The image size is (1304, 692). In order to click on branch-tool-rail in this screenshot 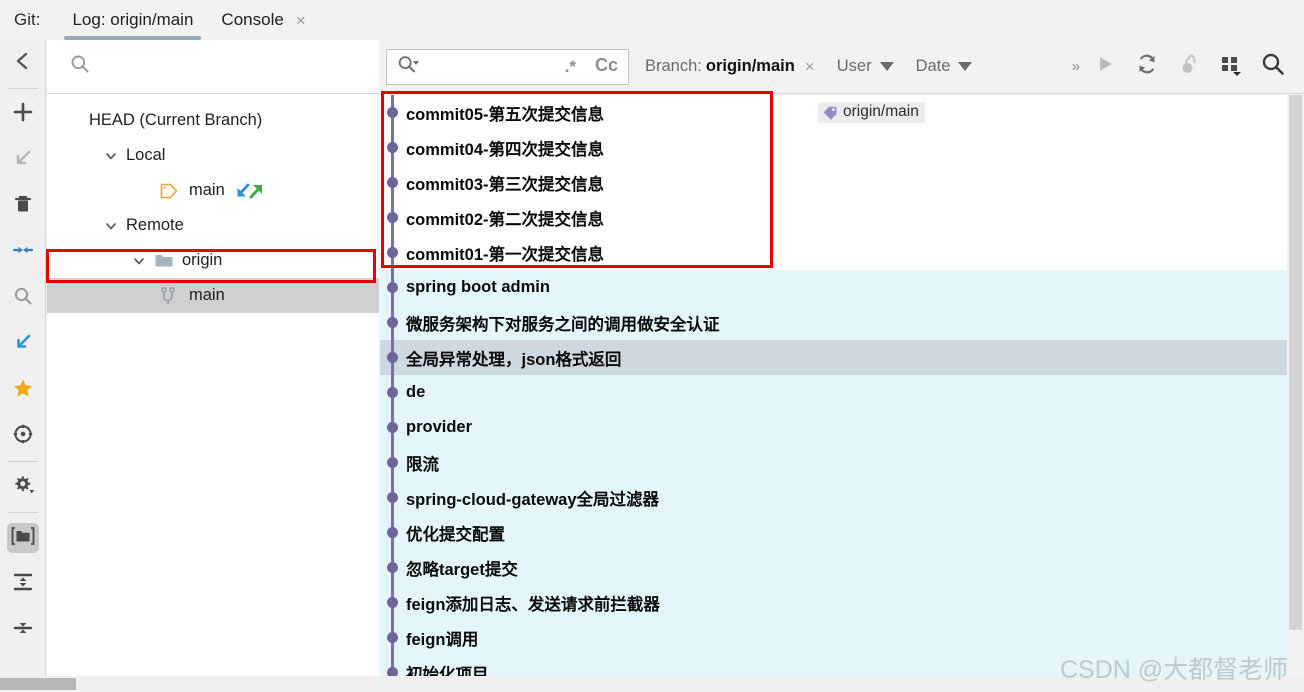, I will do `click(23, 366)`.